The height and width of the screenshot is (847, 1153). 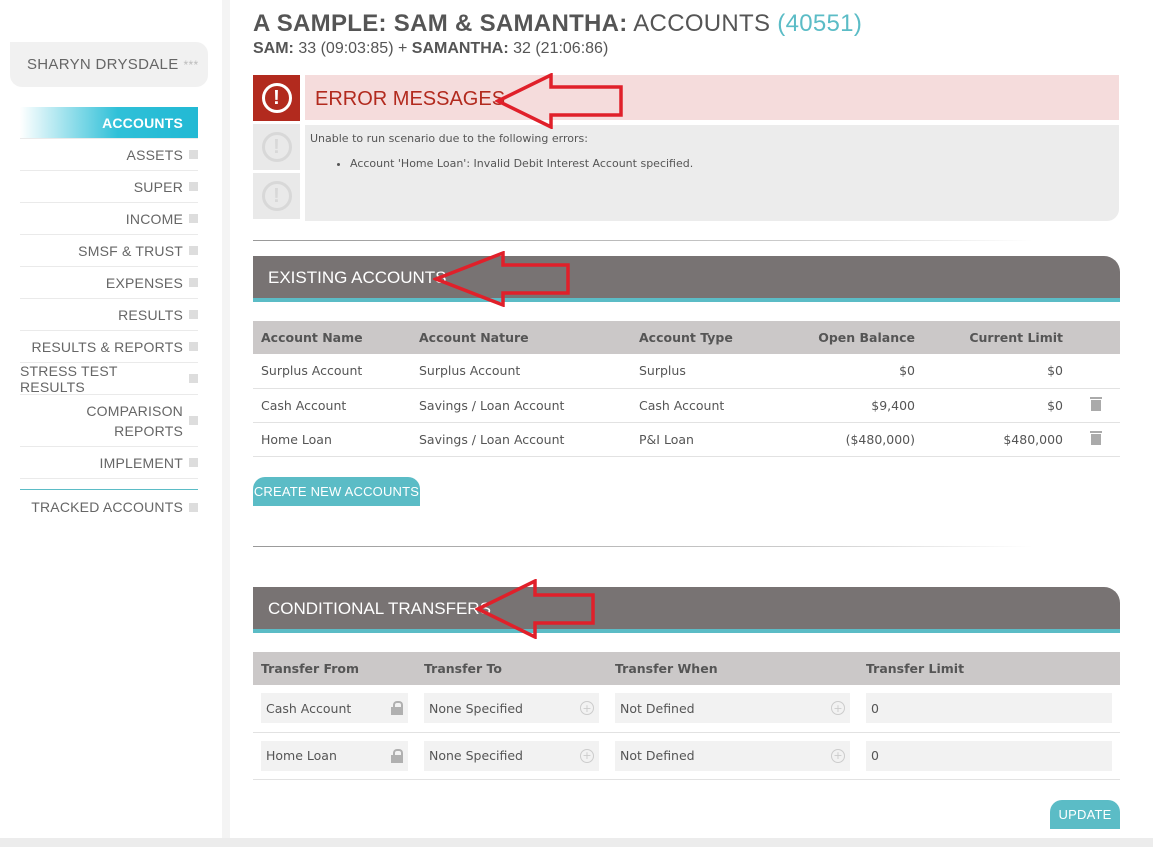 I want to click on sidebar-item-label: SUPER, so click(x=158, y=186).